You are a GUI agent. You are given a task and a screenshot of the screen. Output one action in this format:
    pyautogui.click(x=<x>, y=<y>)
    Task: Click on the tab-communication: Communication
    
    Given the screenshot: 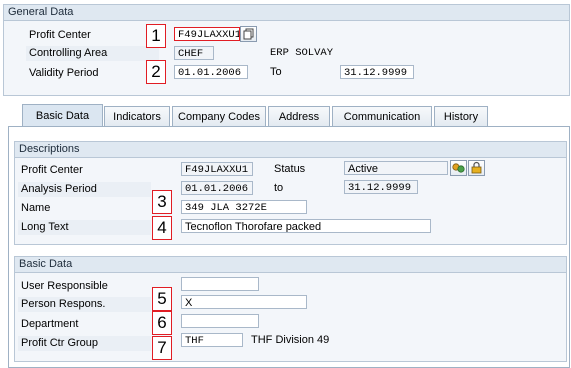 What is the action you would take?
    pyautogui.click(x=382, y=116)
    